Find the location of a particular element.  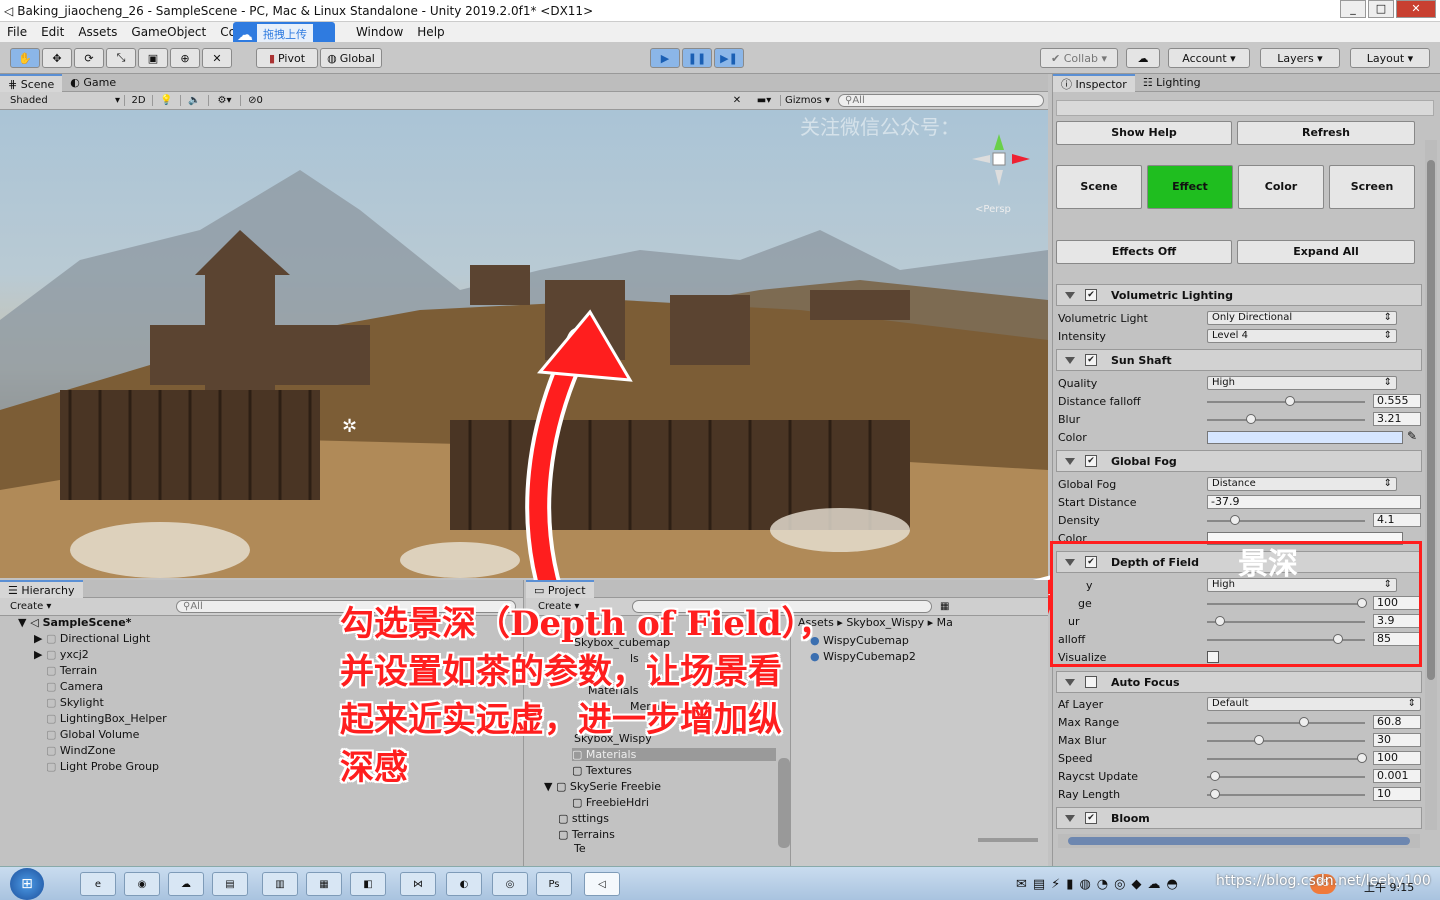

raycast-update-slider: 0.001 is located at coordinates (1315, 776).